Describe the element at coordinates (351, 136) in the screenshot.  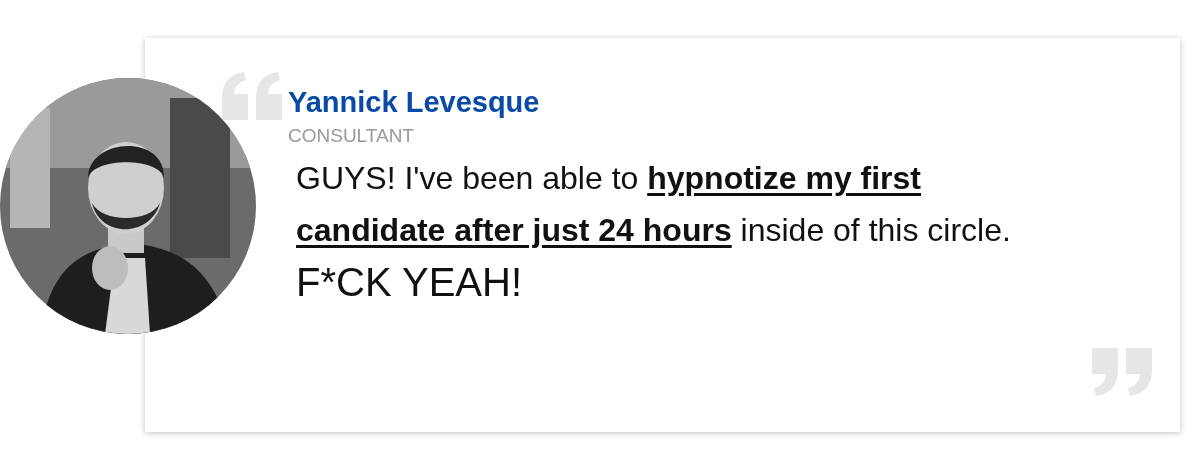
I see `author-role: CONSULTANT` at that location.